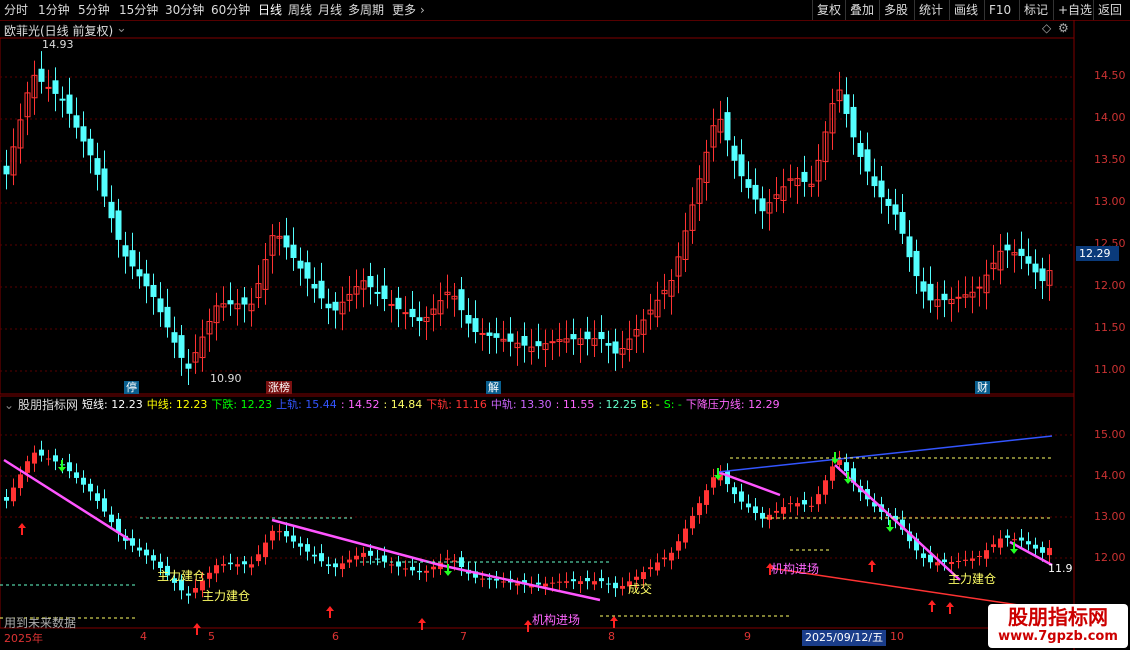 The image size is (1130, 650). I want to click on period-30min: 30分钟, so click(184, 10).